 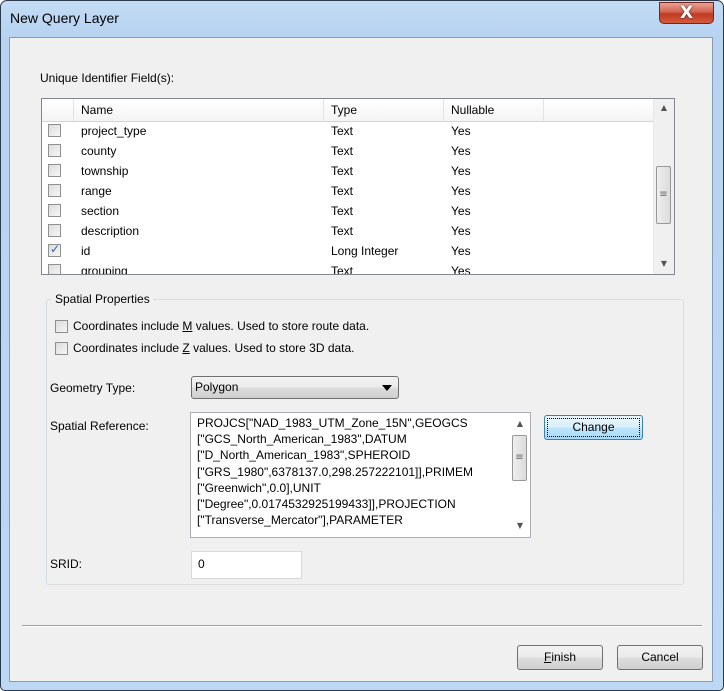 I want to click on cancel-button-label: Cancel, so click(x=660, y=657).